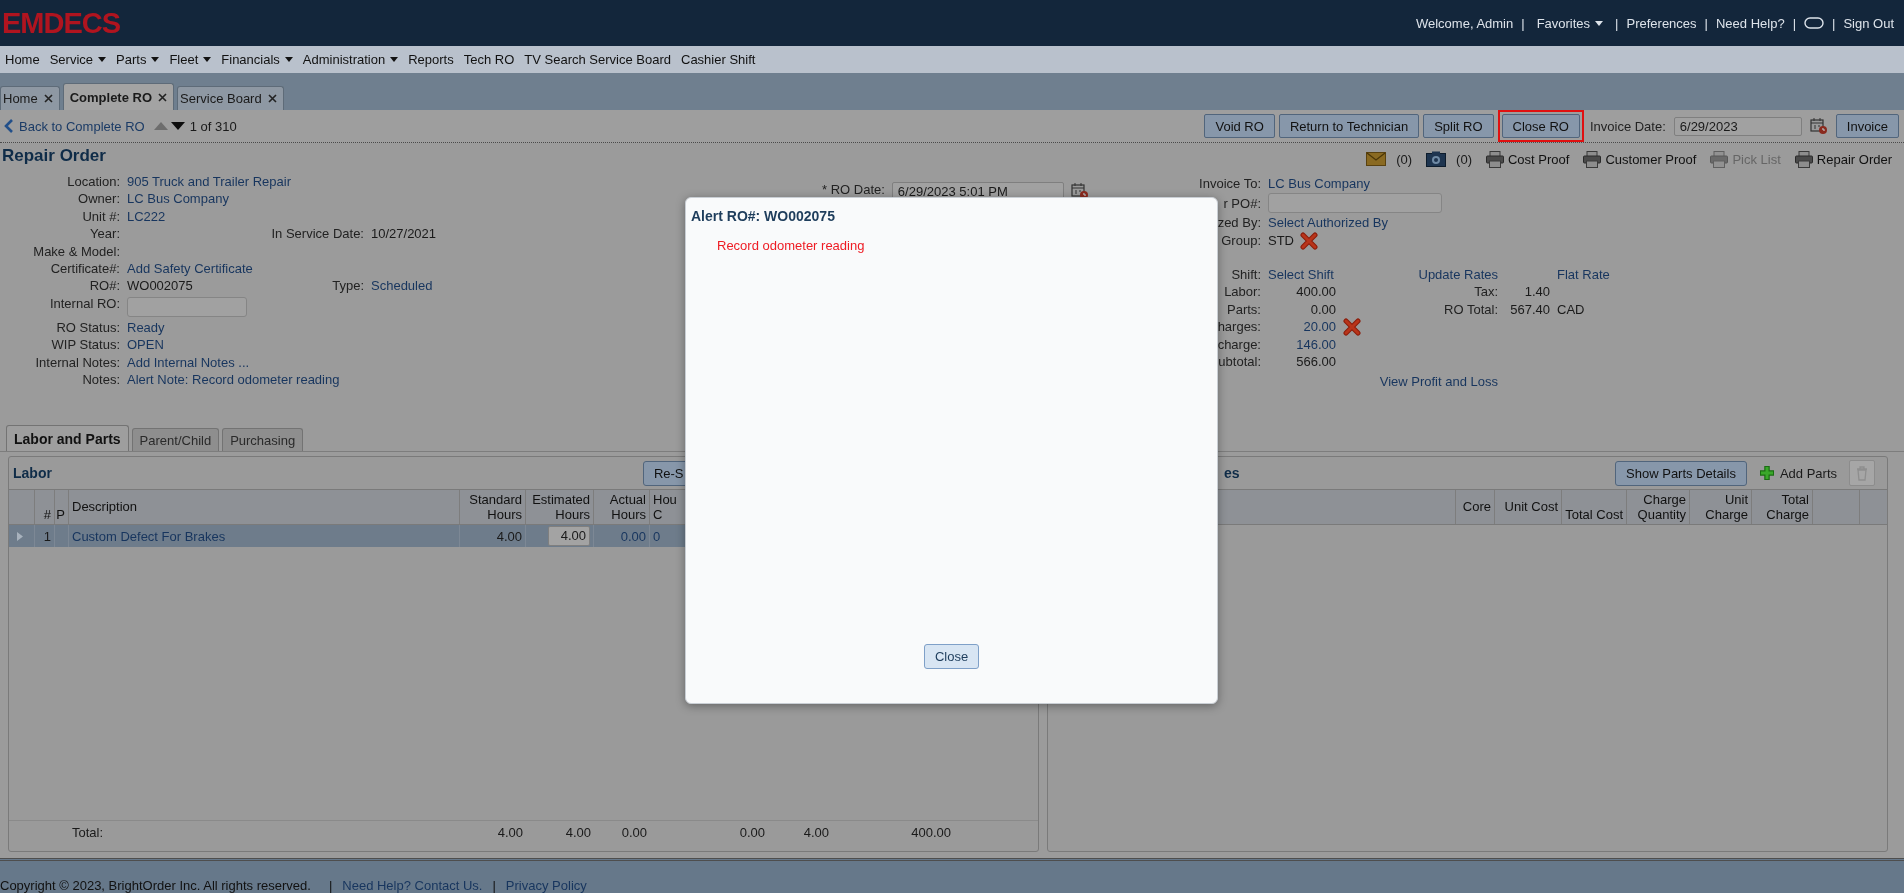  Describe the element at coordinates (1862, 473) in the screenshot. I see `trash-icon` at that location.